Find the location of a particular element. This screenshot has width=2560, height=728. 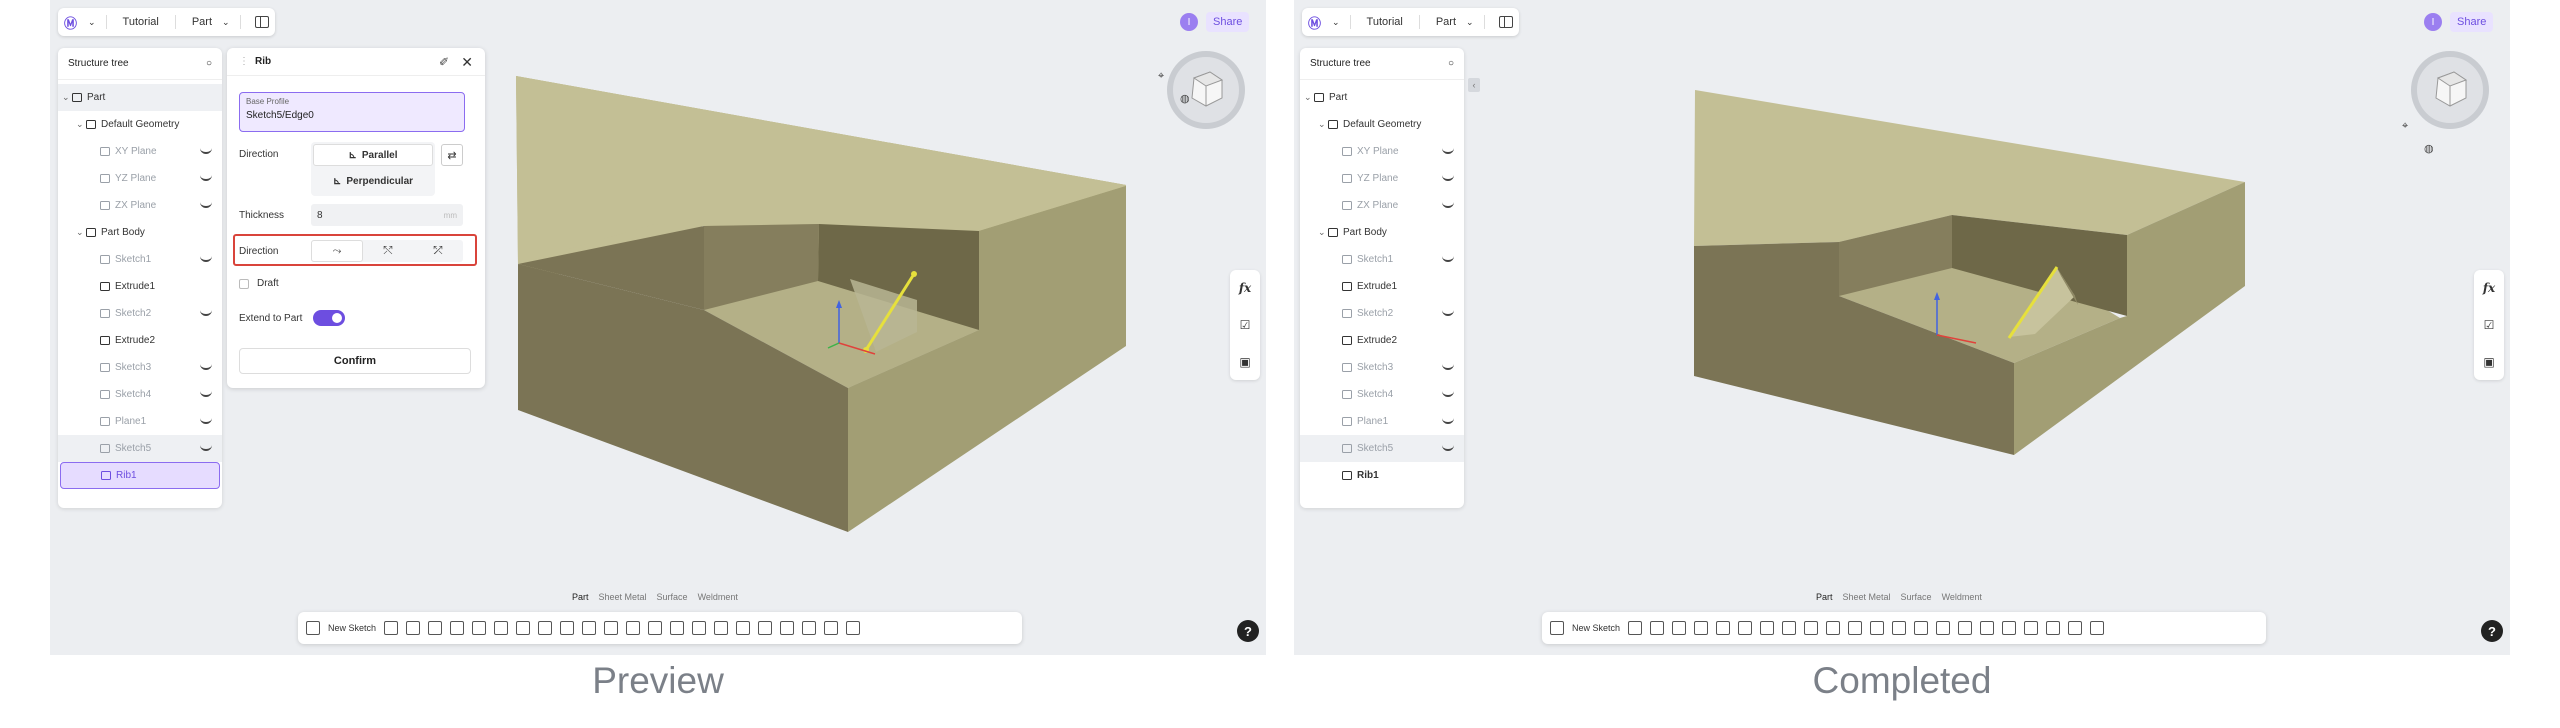

new-sketch-icon is located at coordinates (313, 628).